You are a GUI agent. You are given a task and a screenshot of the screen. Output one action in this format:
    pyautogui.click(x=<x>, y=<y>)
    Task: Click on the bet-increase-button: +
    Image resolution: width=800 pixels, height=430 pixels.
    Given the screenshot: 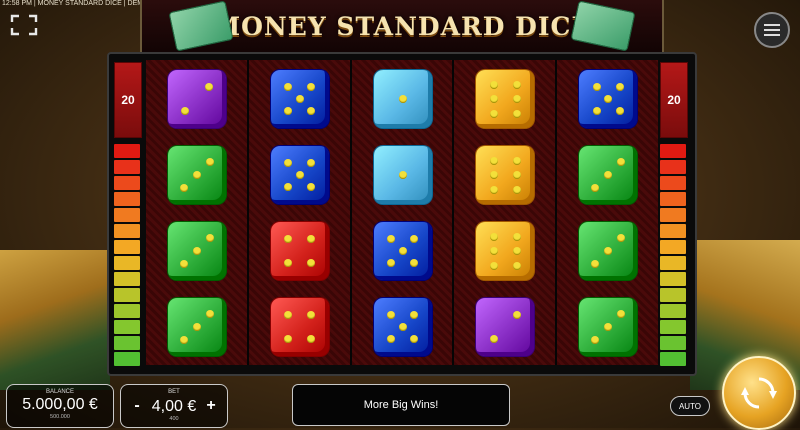 What is the action you would take?
    pyautogui.click(x=211, y=406)
    